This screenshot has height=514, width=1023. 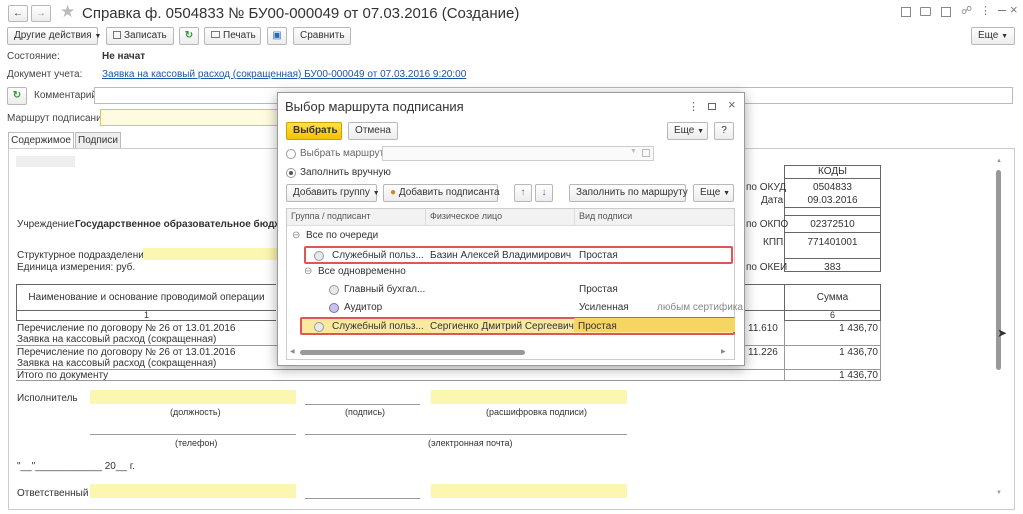 What do you see at coordinates (763, 328) in the screenshot?
I see `row1-code: 11.610` at bounding box center [763, 328].